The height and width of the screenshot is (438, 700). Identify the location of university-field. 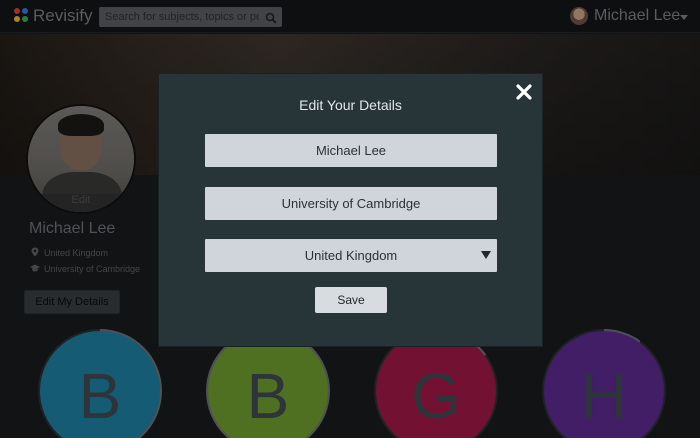
(351, 203).